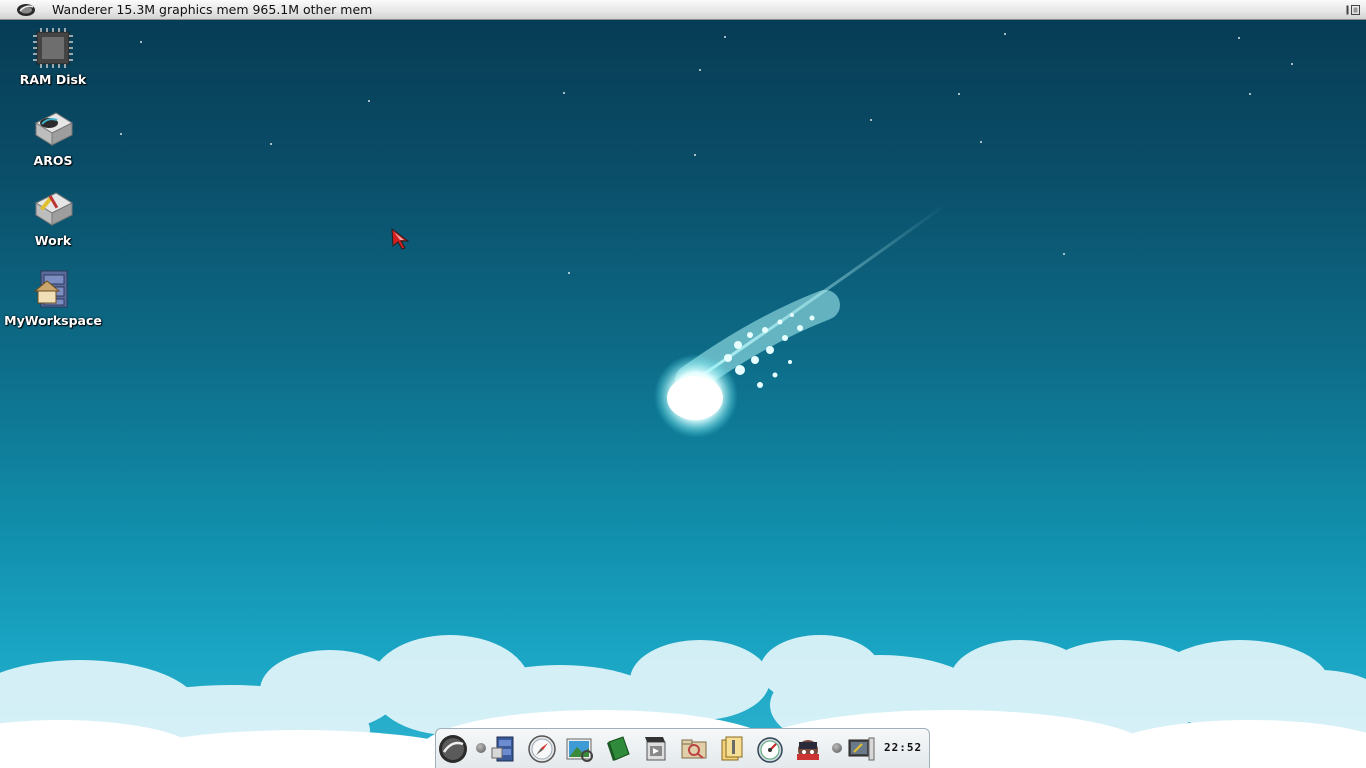 The image size is (1366, 768). I want to click on file-manager-icon, so click(504, 749).